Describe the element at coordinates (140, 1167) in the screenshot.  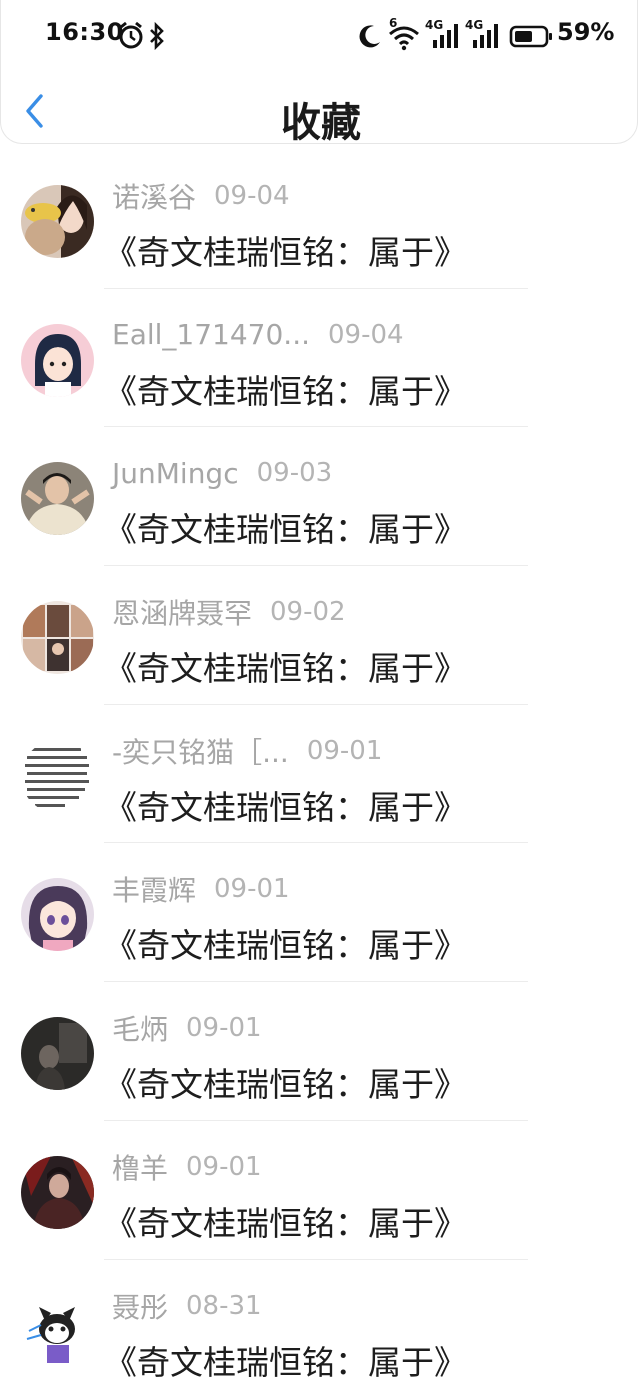
I see `username: 橹羊` at that location.